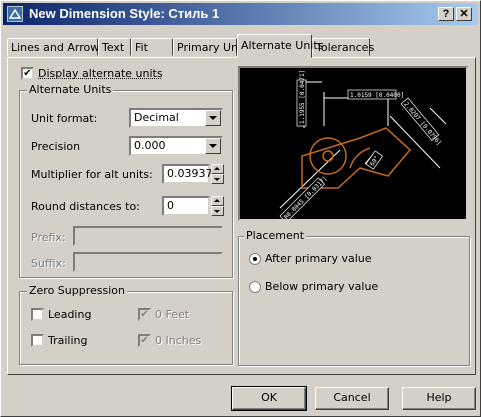 The height and width of the screenshot is (417, 481). I want to click on zero-suppression-group, so click(126, 328).